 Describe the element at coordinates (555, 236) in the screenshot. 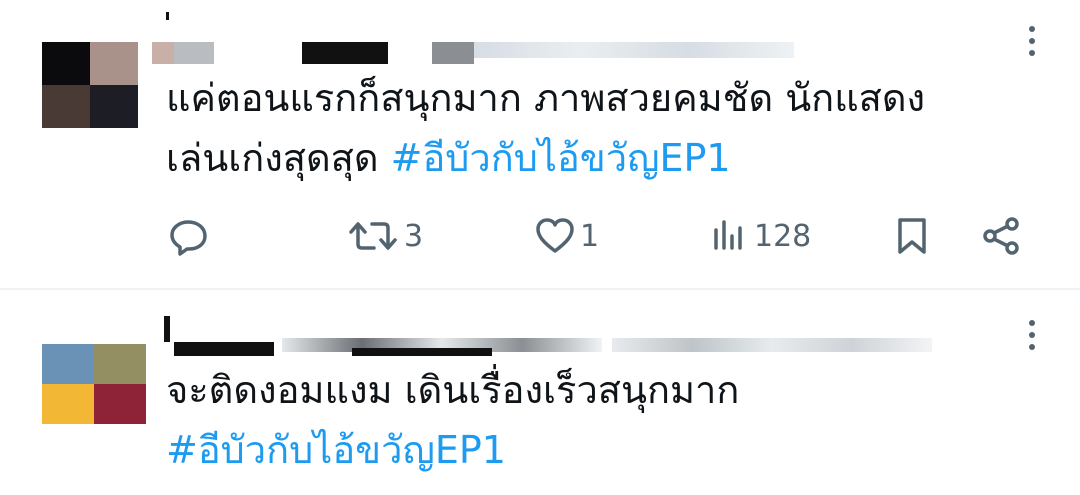

I see `heart-icon` at that location.